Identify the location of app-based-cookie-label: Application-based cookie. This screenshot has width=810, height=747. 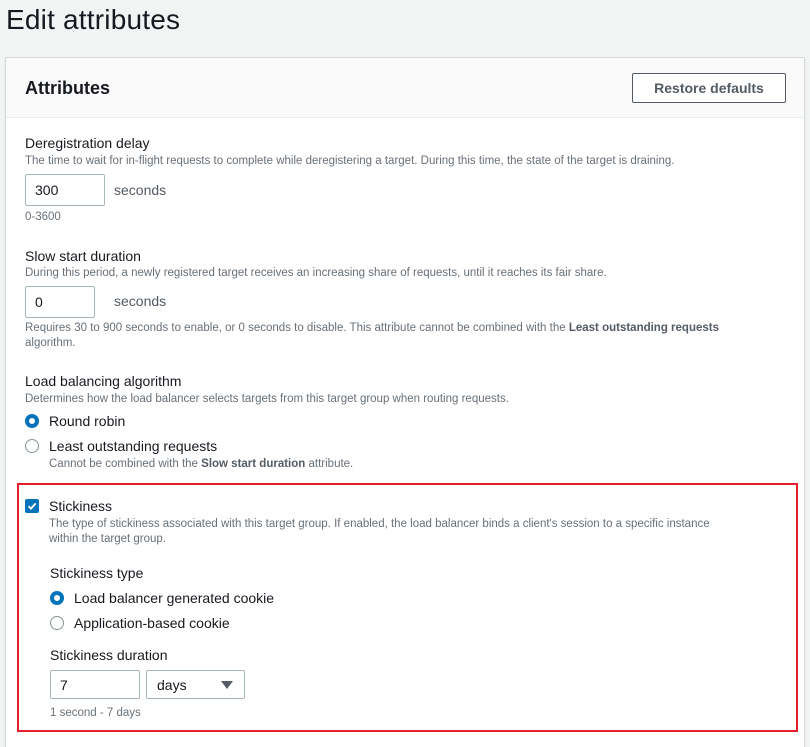
(152, 623).